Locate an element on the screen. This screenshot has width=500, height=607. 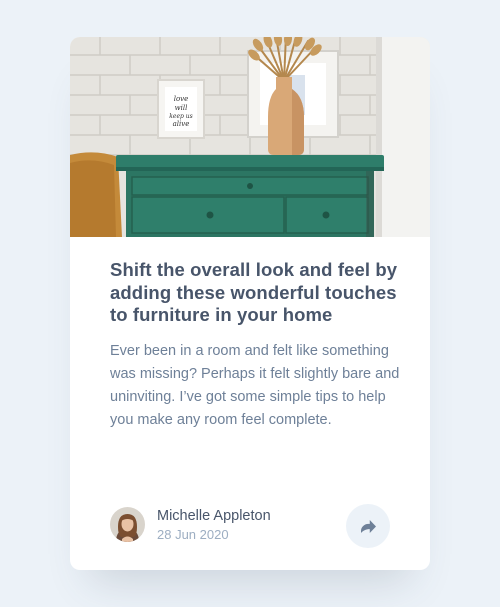
svg-text: will is located at coordinates (181, 108).